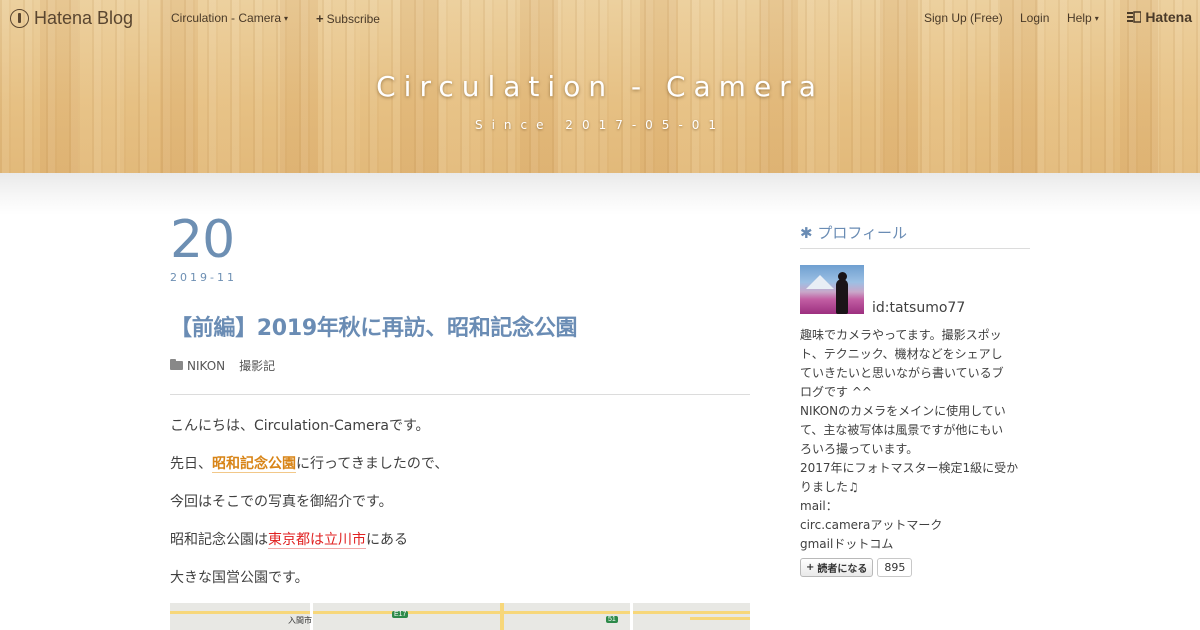 This screenshot has height=630, width=1200. What do you see at coordinates (902, 373) in the screenshot?
I see `profile-desc-line: ていきたいと思いながら書いているブ` at bounding box center [902, 373].